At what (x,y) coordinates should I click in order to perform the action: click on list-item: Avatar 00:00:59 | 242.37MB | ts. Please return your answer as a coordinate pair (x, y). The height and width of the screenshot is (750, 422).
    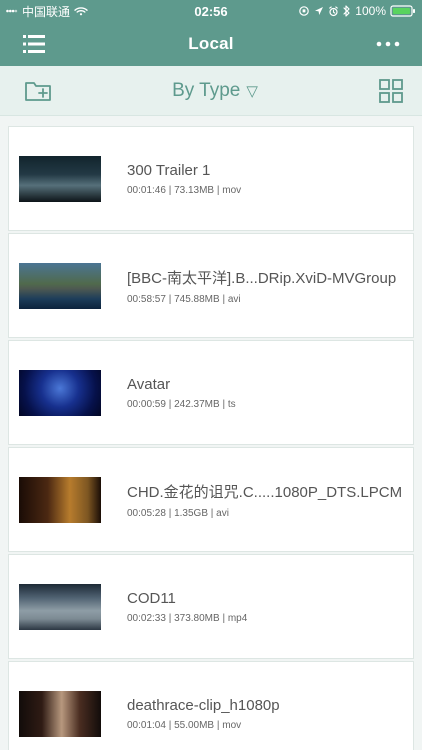
    Looking at the image, I should click on (211, 392).